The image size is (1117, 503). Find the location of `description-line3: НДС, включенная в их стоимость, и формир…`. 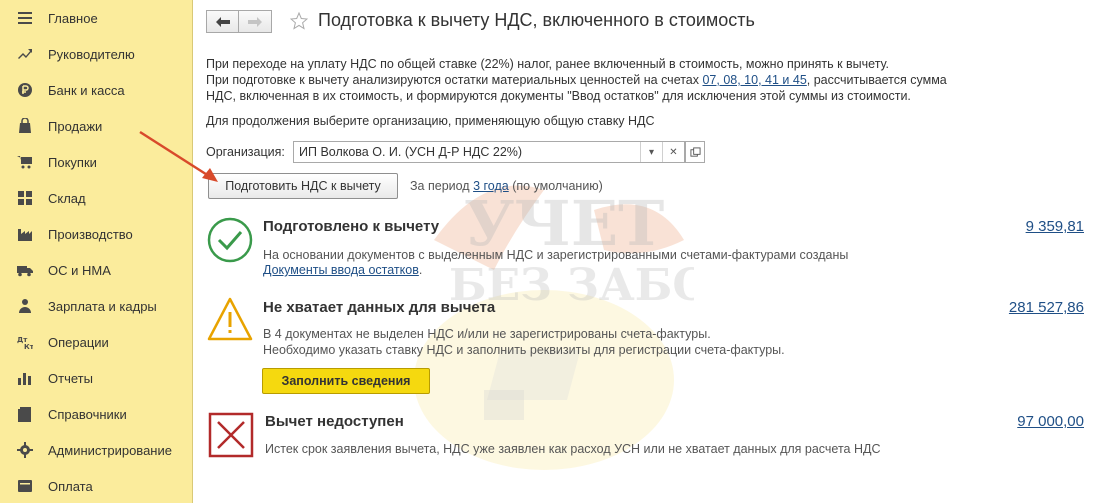

description-line3: НДС, включенная в их стоимость, и формир… is located at coordinates (558, 96).